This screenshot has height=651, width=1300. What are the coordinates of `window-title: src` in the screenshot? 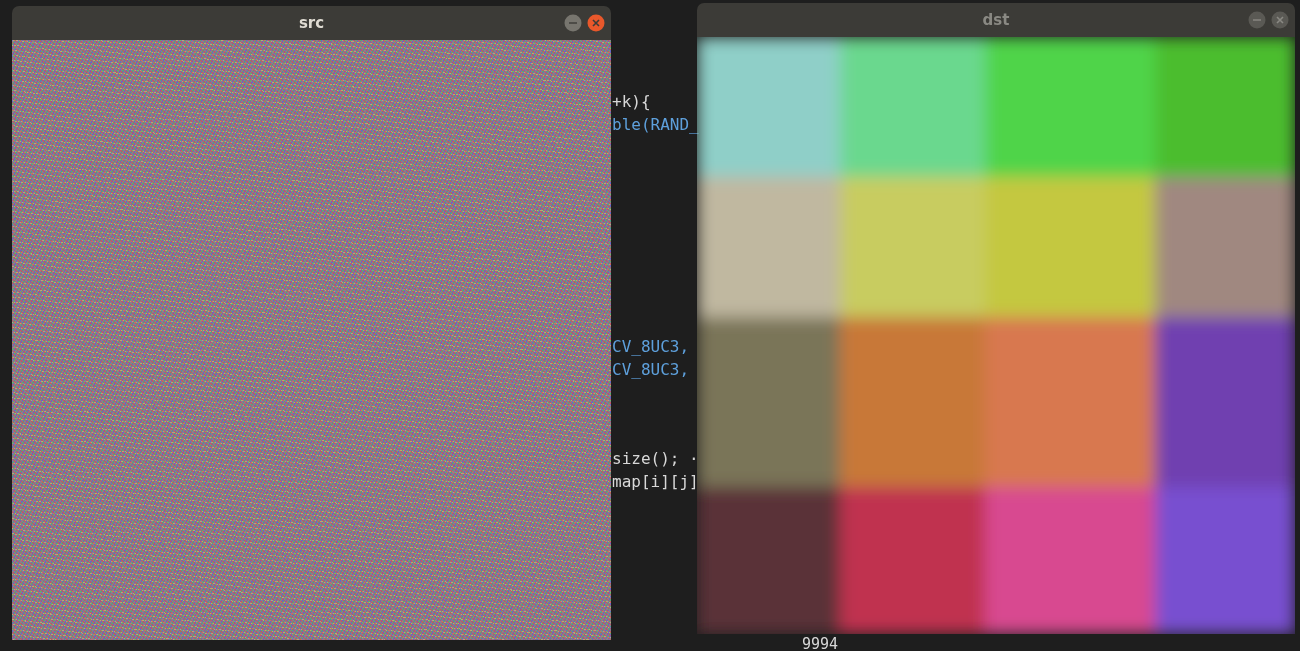 It's located at (311, 23).